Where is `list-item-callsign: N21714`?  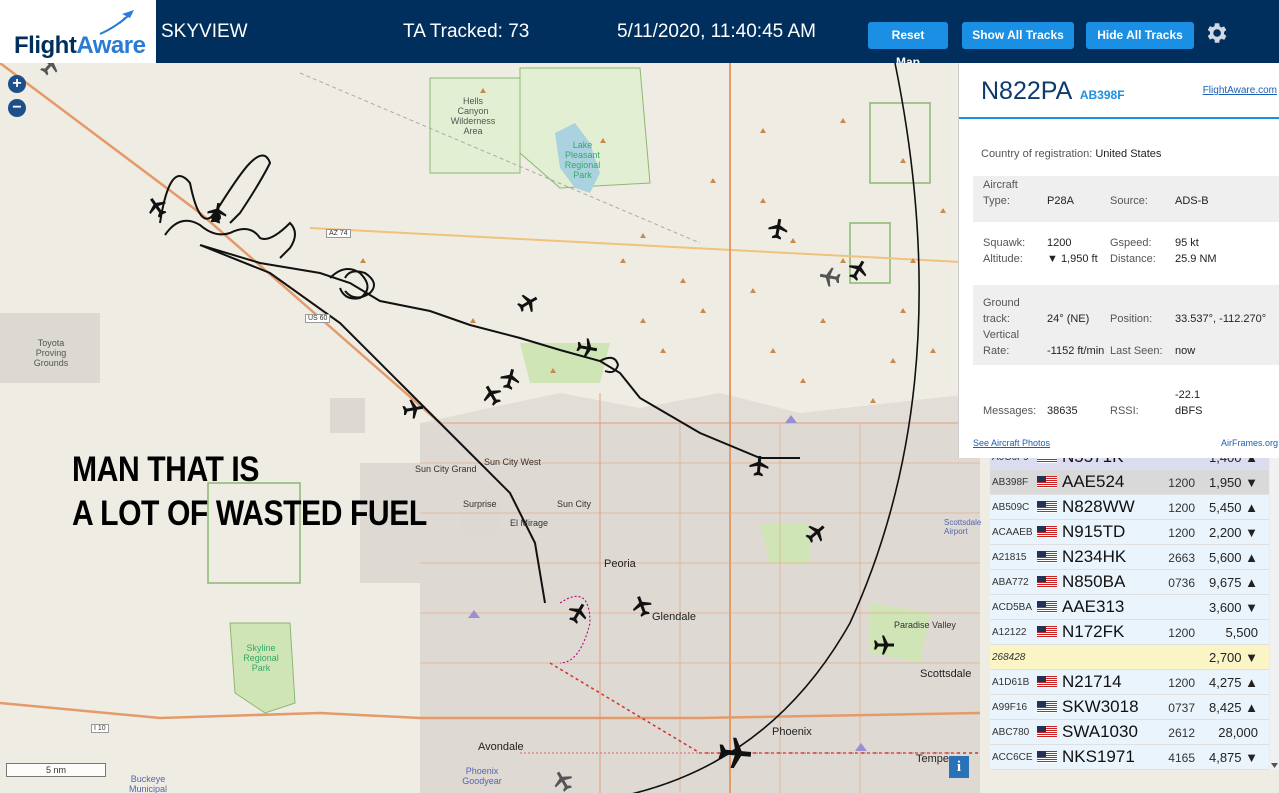 list-item-callsign: N21714 is located at coordinates (1092, 681).